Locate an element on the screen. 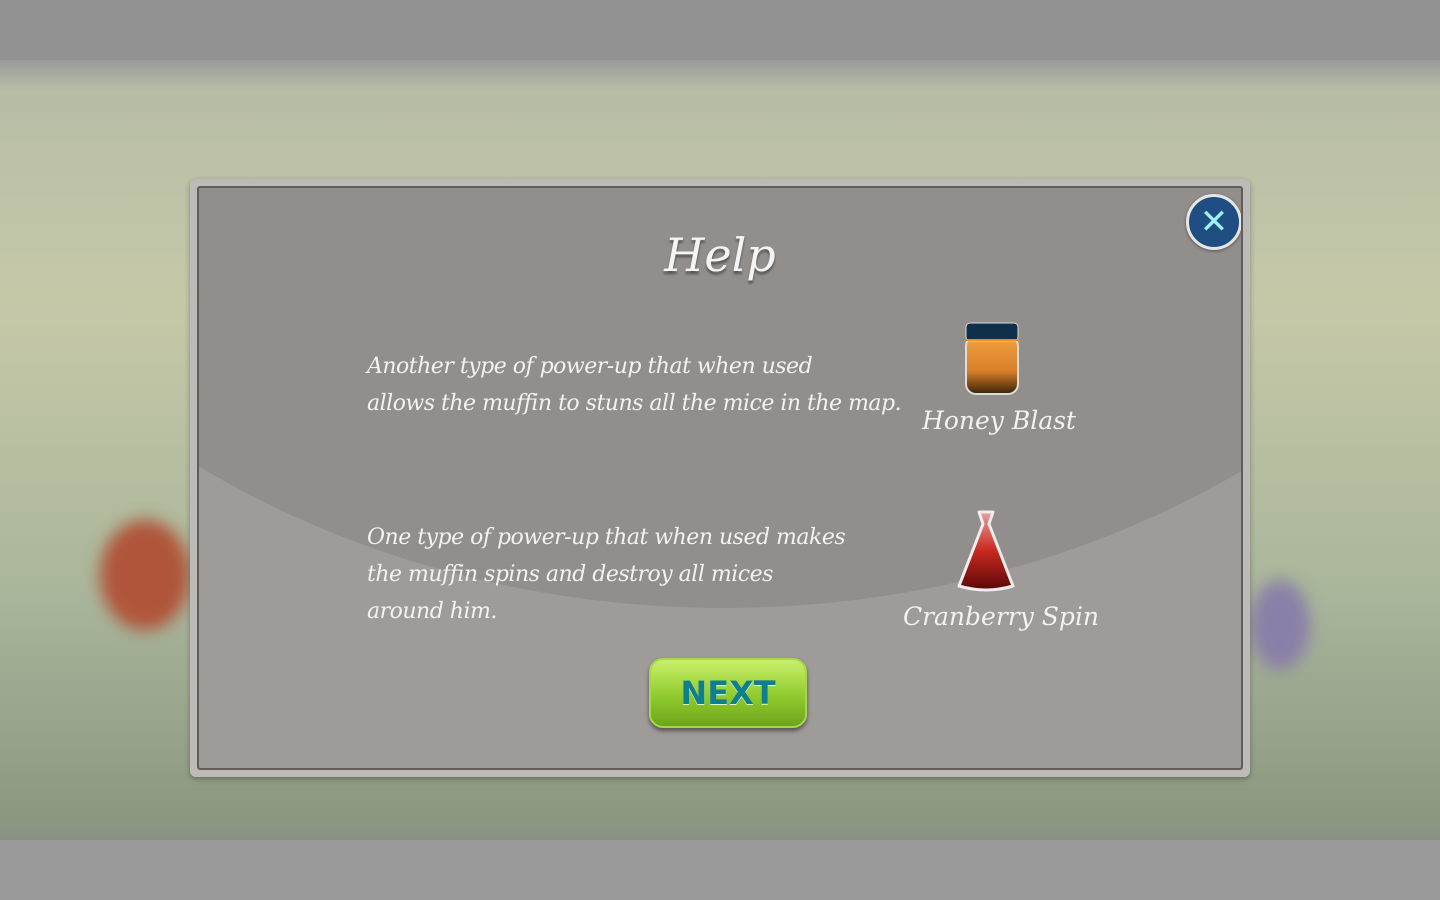  cranberry-flask-icon is located at coordinates (986, 551).